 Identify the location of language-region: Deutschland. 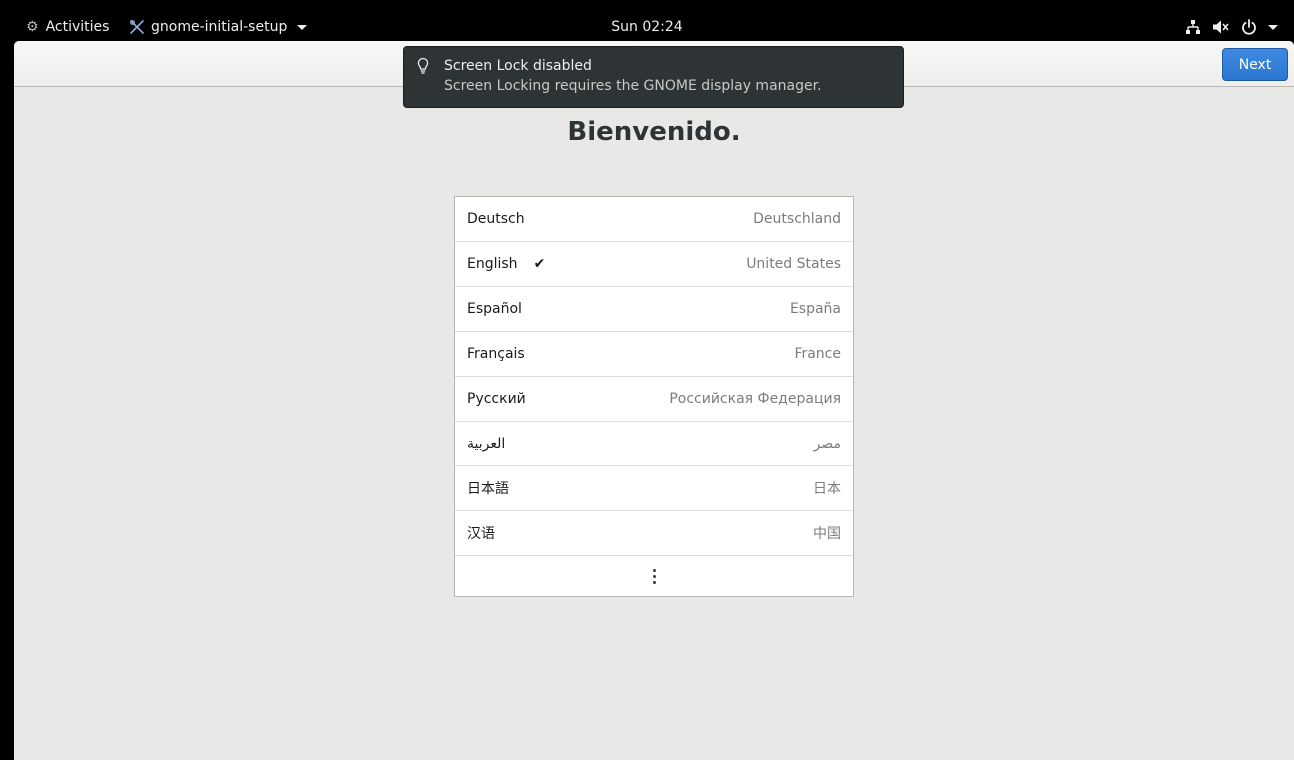
(797, 219).